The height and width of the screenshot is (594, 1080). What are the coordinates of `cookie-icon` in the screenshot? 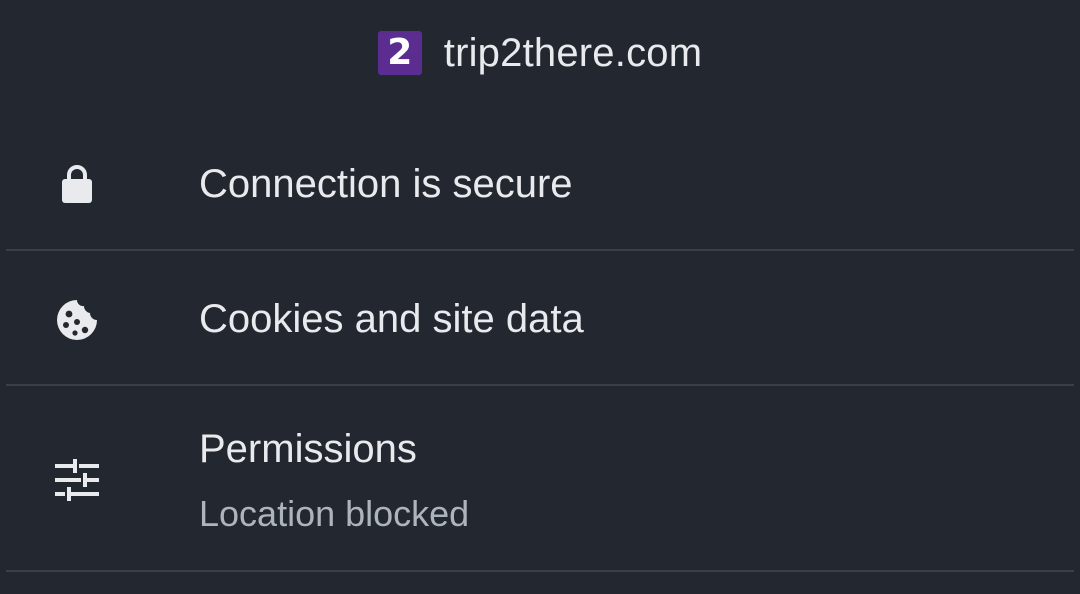 It's located at (77, 320).